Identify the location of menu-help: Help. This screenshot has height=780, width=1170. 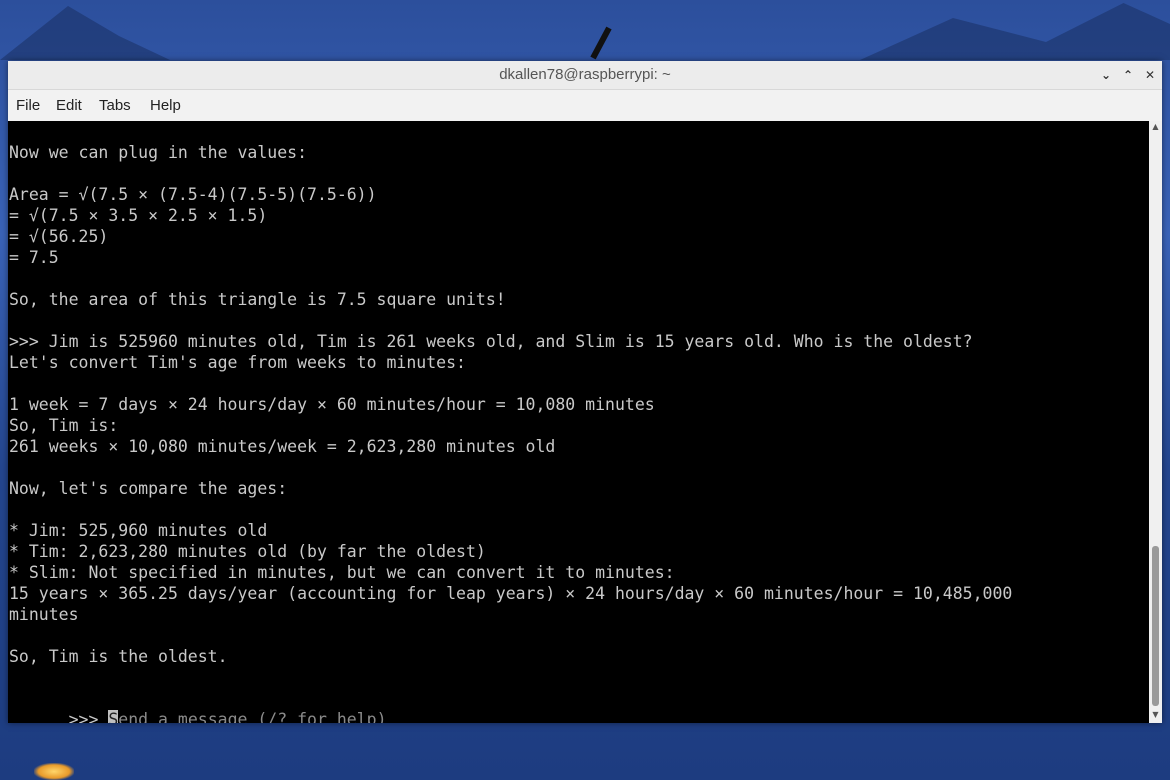
(165, 105).